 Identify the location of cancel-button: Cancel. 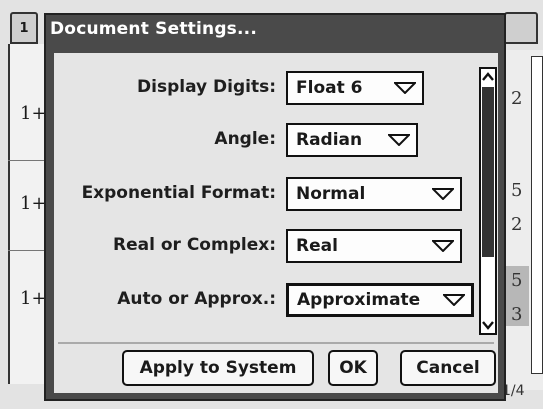
(448, 368).